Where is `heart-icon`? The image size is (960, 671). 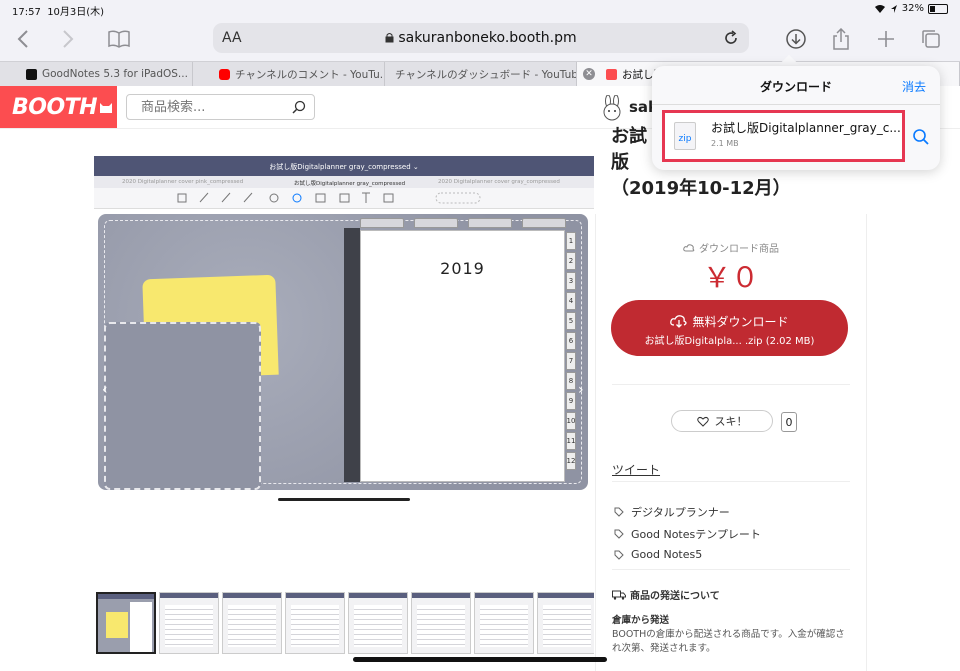 heart-icon is located at coordinates (702, 421).